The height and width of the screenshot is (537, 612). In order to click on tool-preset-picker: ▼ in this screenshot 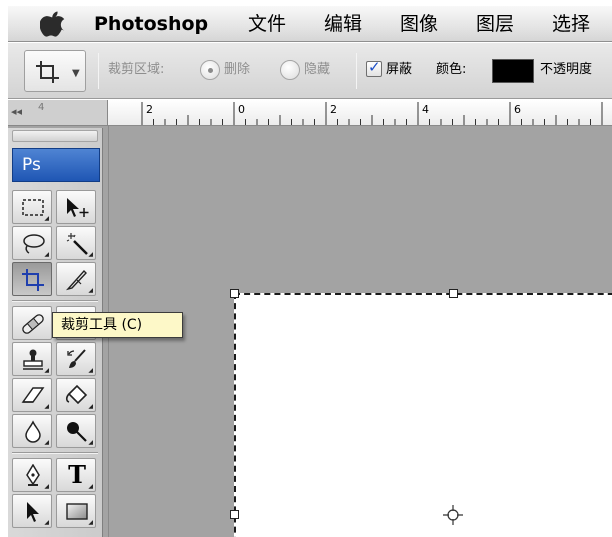, I will do `click(55, 71)`.